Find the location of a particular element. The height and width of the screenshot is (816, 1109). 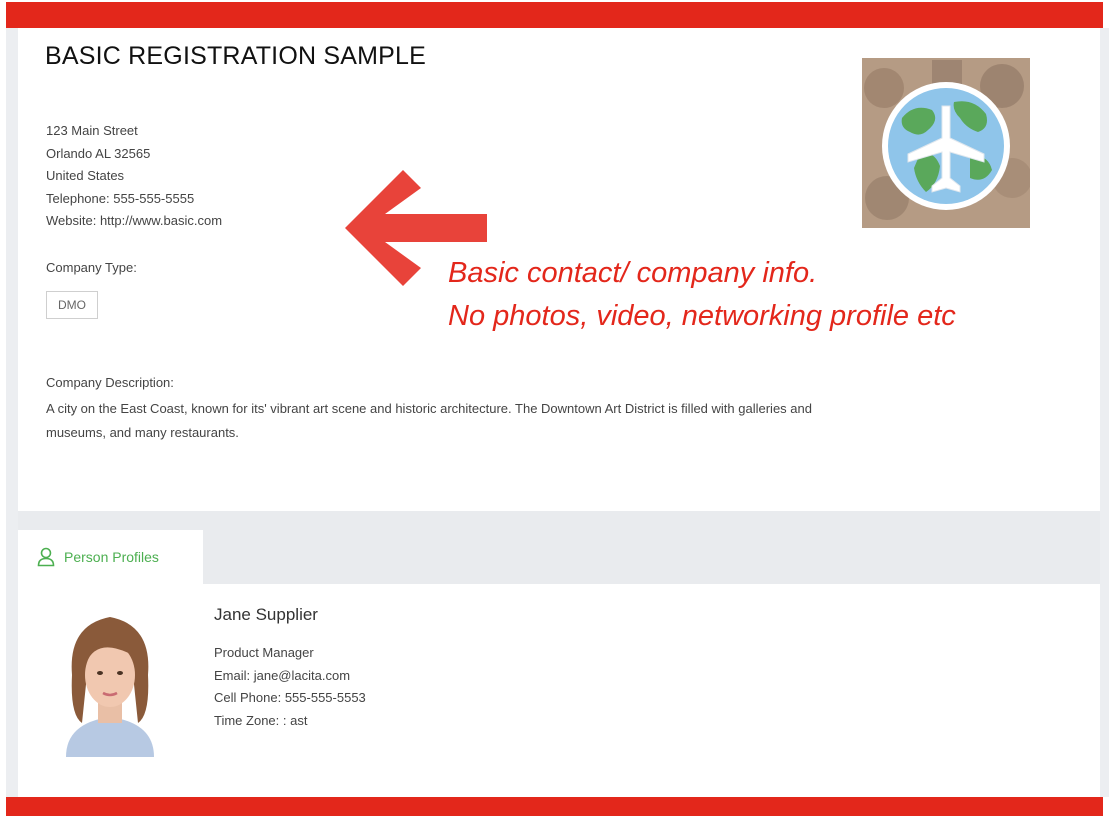

company-logo is located at coordinates (946, 143).